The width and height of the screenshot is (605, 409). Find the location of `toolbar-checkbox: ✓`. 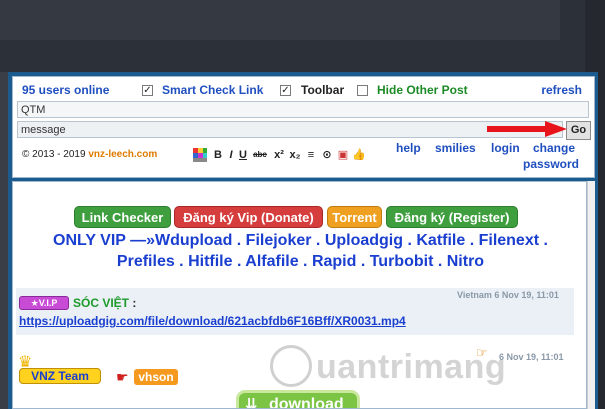

toolbar-checkbox: ✓ is located at coordinates (285, 90).